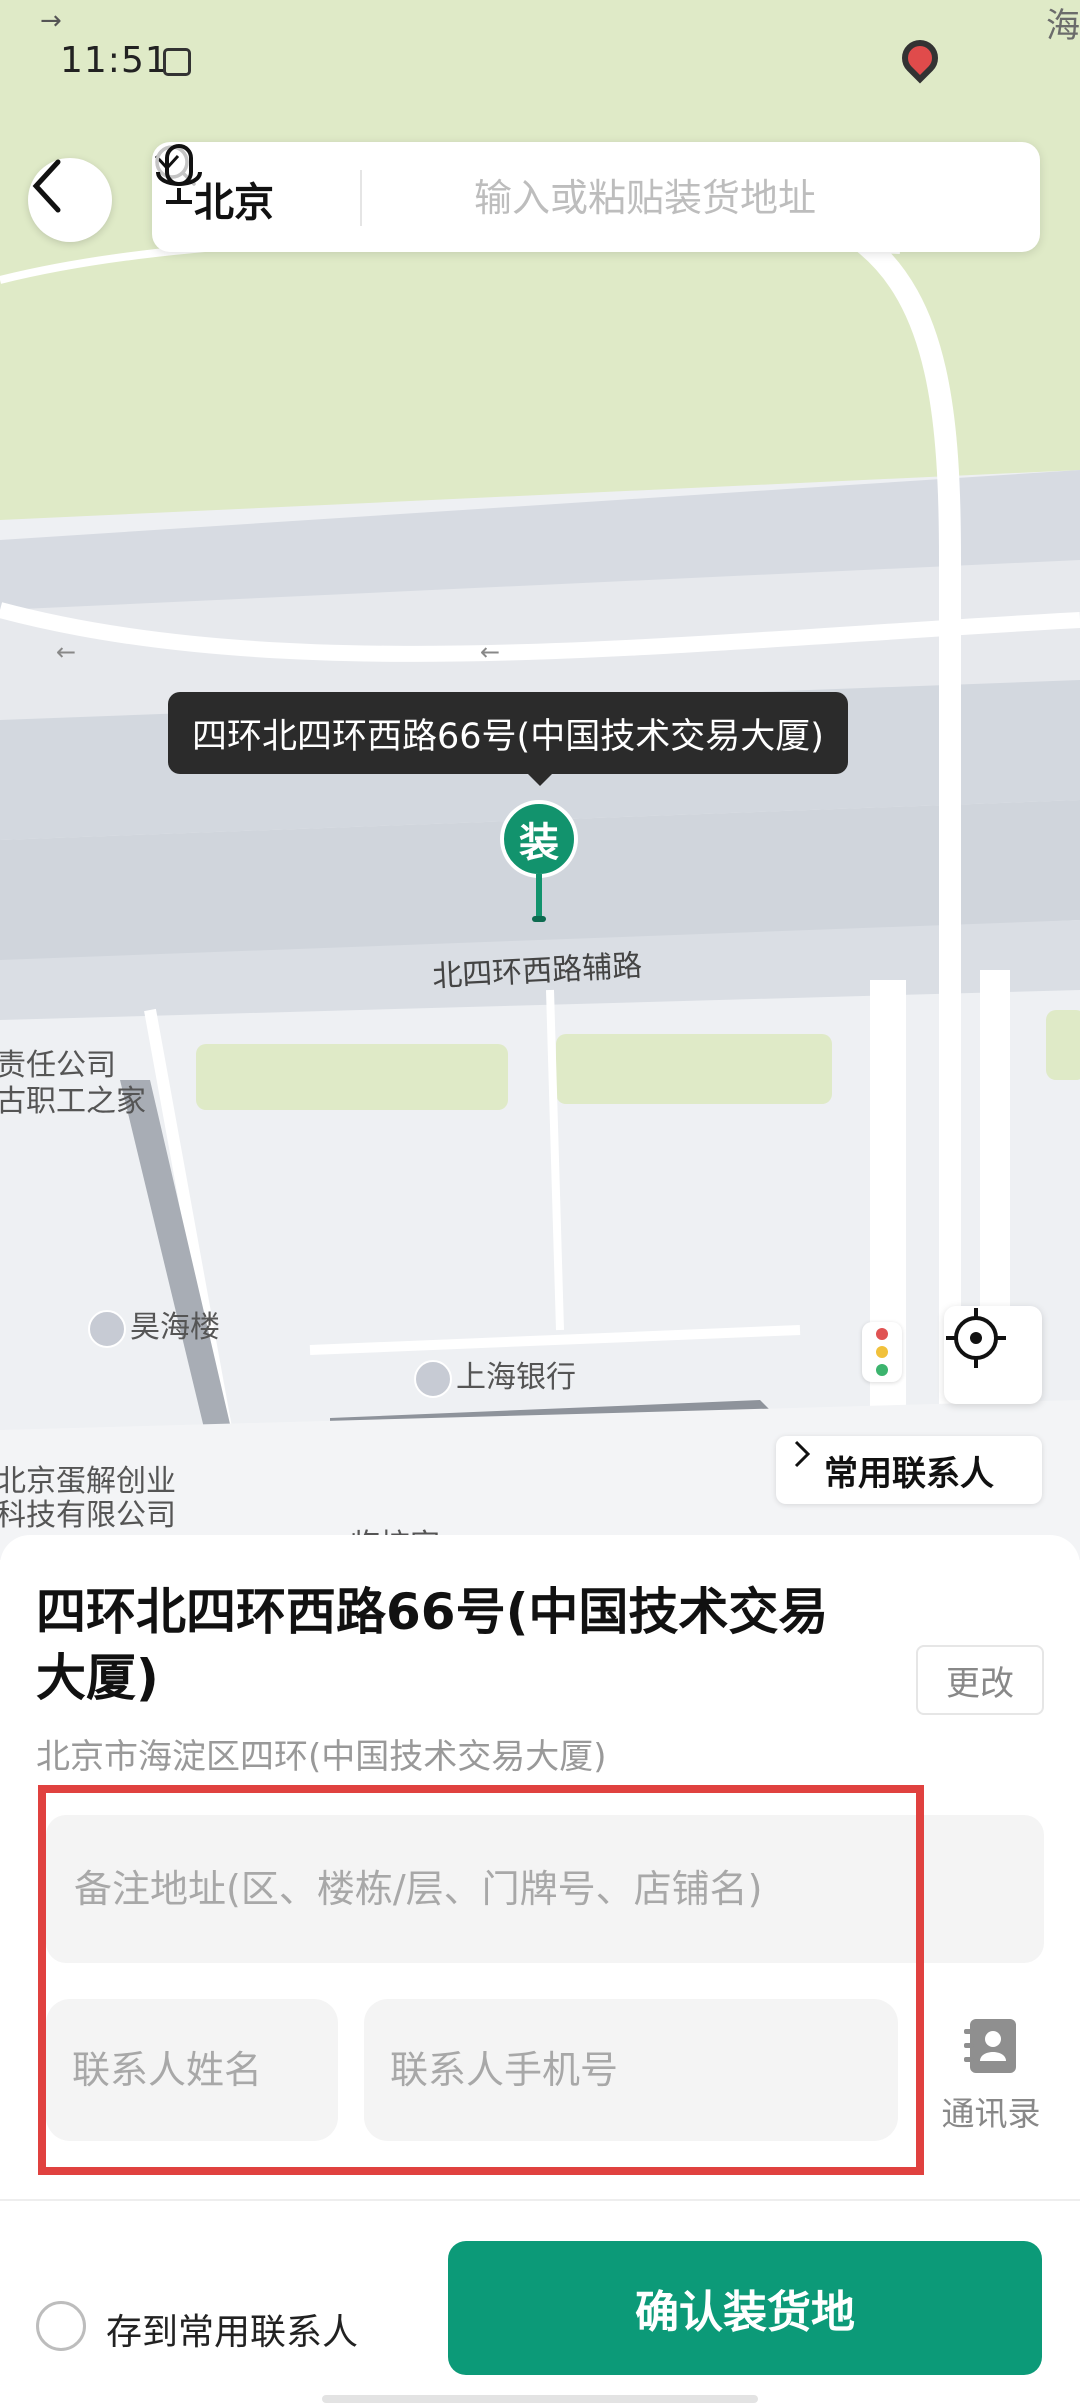 The height and width of the screenshot is (2408, 1080). What do you see at coordinates (432, 1645) in the screenshot?
I see `address-title: 四环北四环西路66号(中国技术交易大厦)` at bounding box center [432, 1645].